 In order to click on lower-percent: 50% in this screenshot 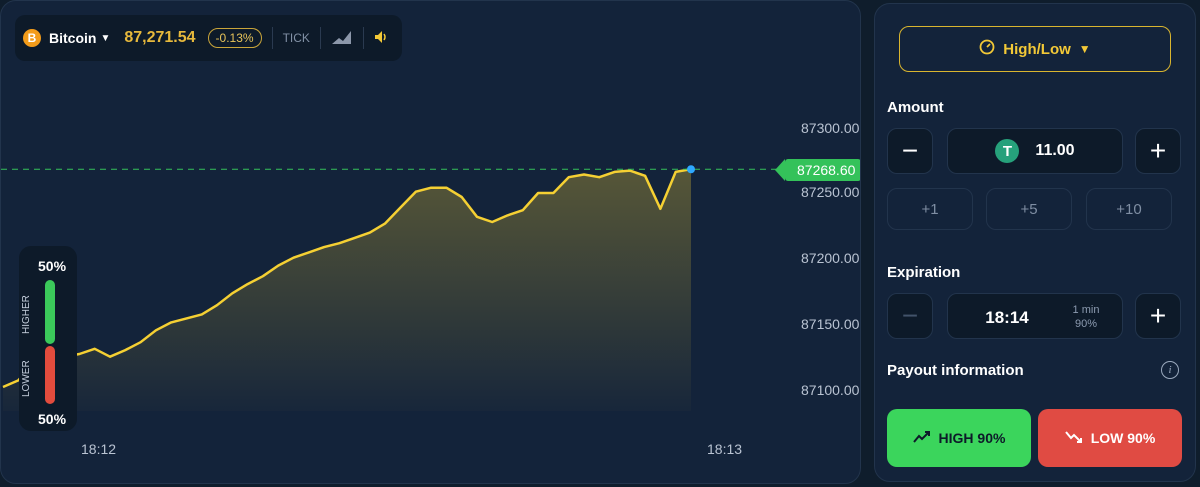, I will do `click(52, 419)`.